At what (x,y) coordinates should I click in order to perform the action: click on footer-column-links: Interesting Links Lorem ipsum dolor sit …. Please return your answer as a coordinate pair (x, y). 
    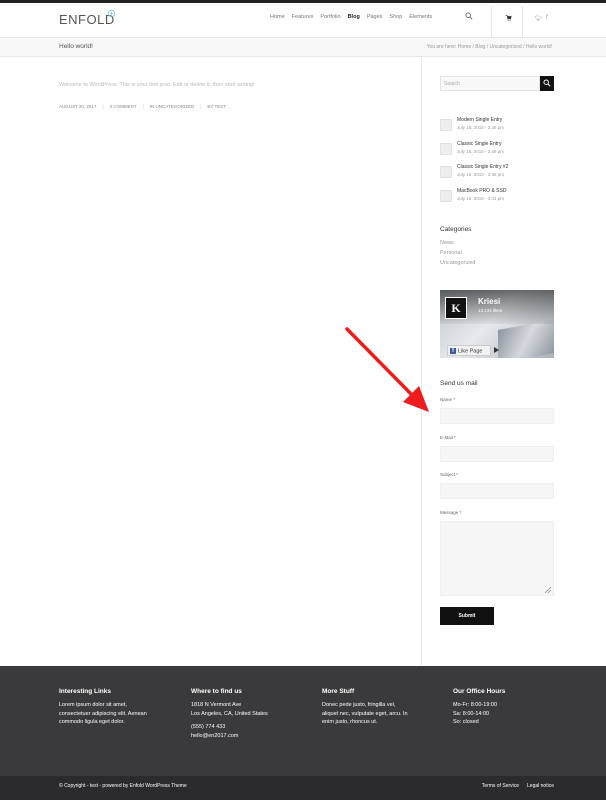
    Looking at the image, I should click on (119, 707).